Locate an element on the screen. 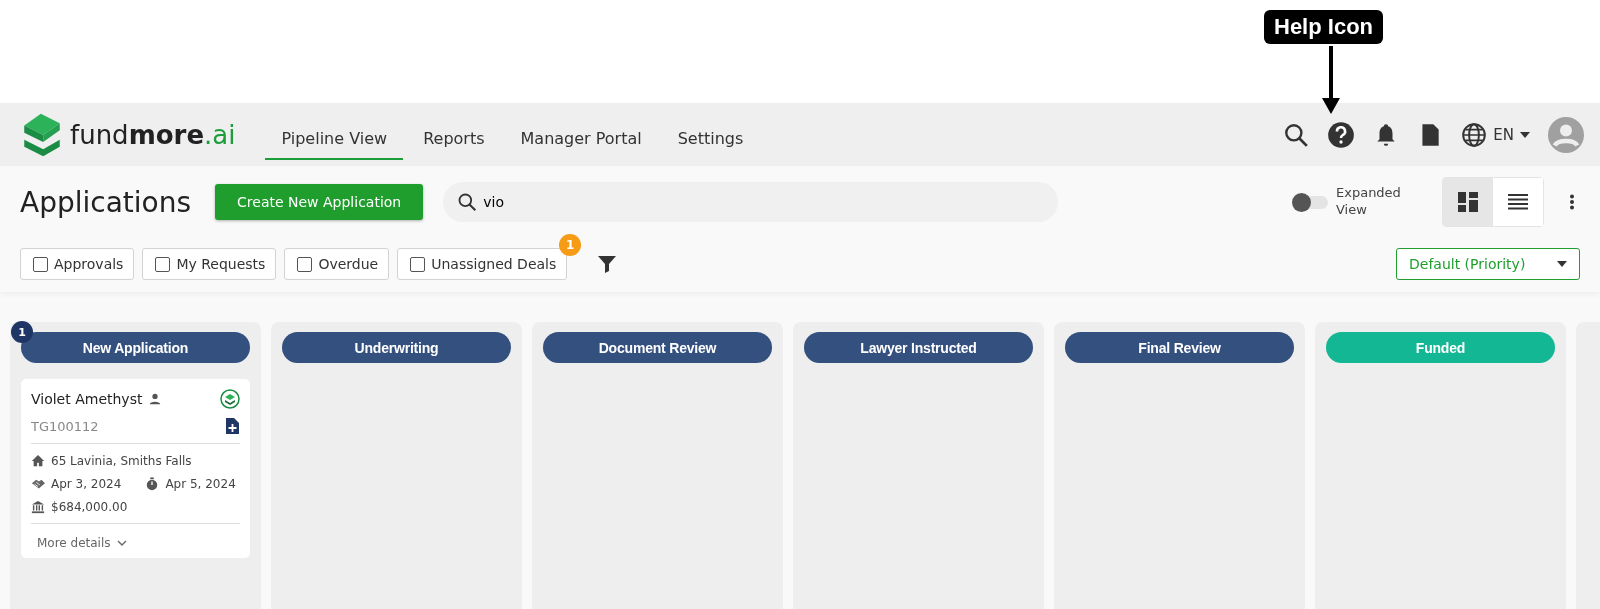  nav-tab: Manager Portal is located at coordinates (581, 134).